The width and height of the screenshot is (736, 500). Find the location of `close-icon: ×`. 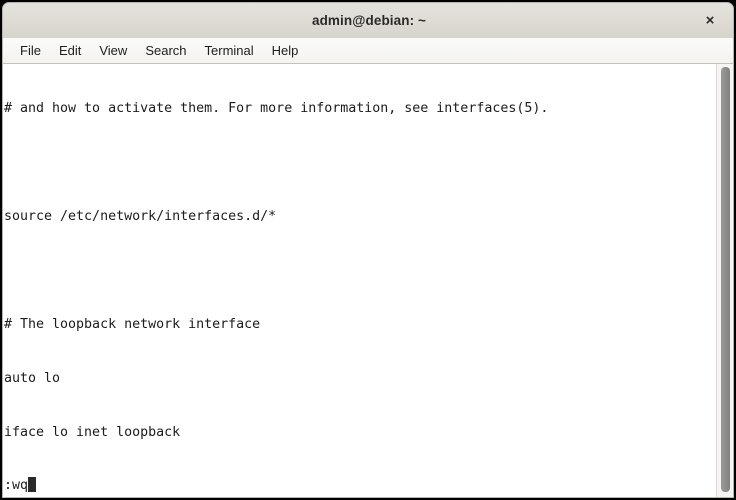

close-icon: × is located at coordinates (710, 21).